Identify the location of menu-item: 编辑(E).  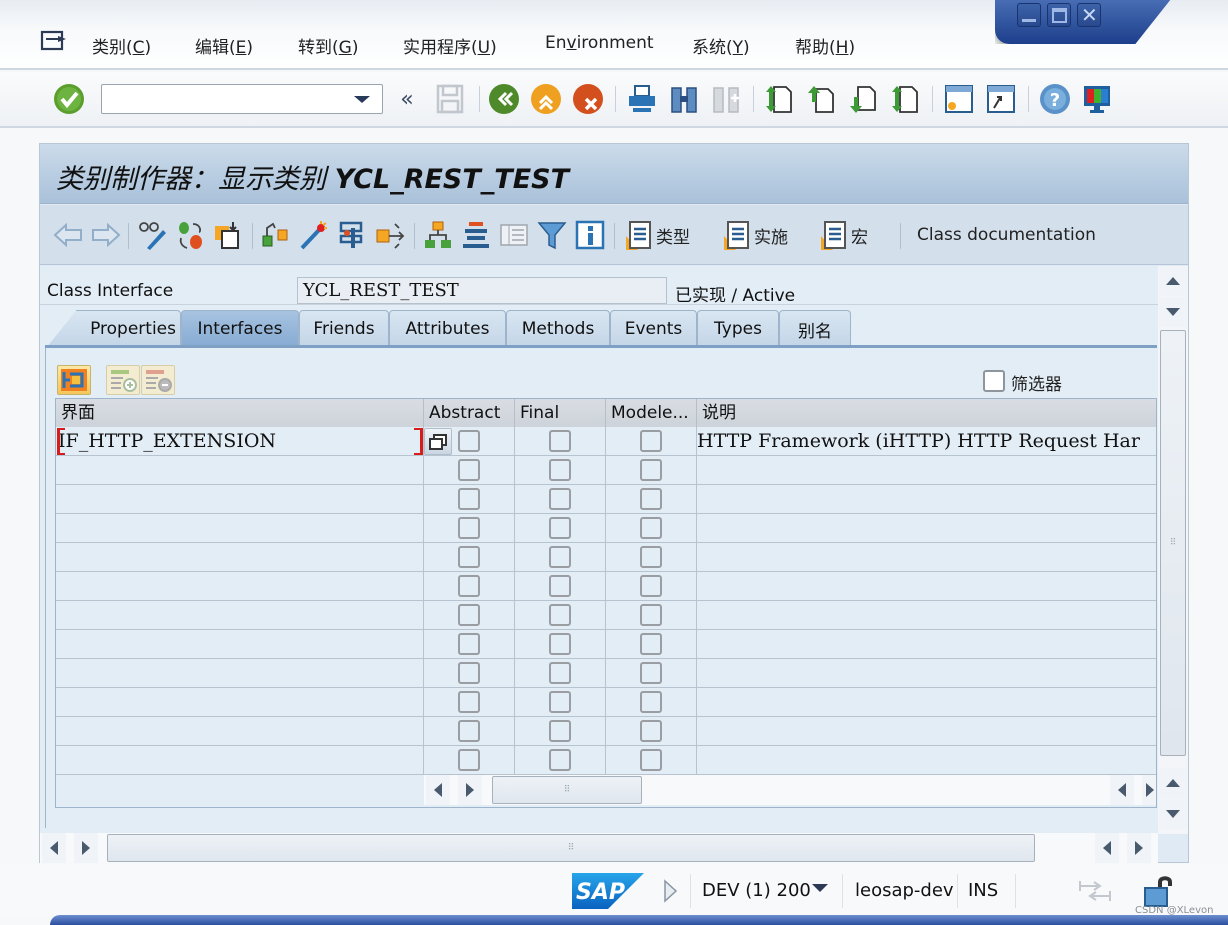
(224, 45).